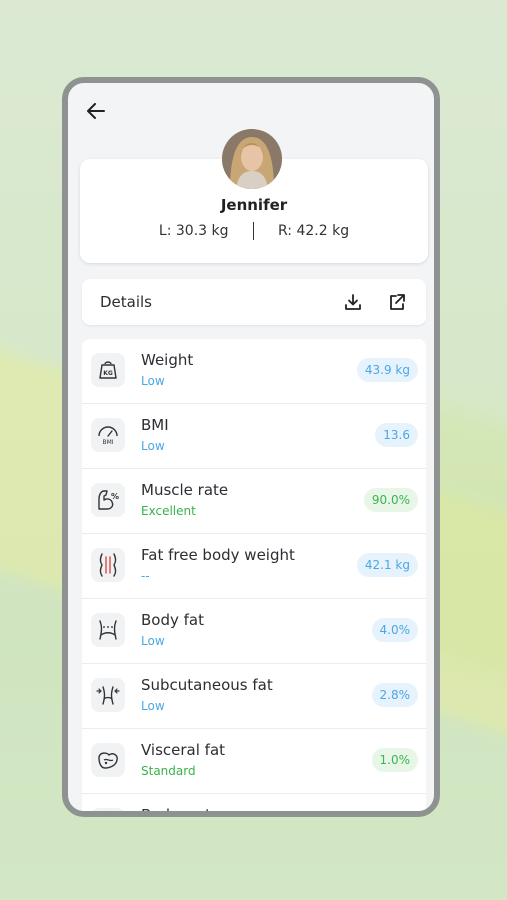 The image size is (507, 900). I want to click on metric-name: Weight, so click(167, 360).